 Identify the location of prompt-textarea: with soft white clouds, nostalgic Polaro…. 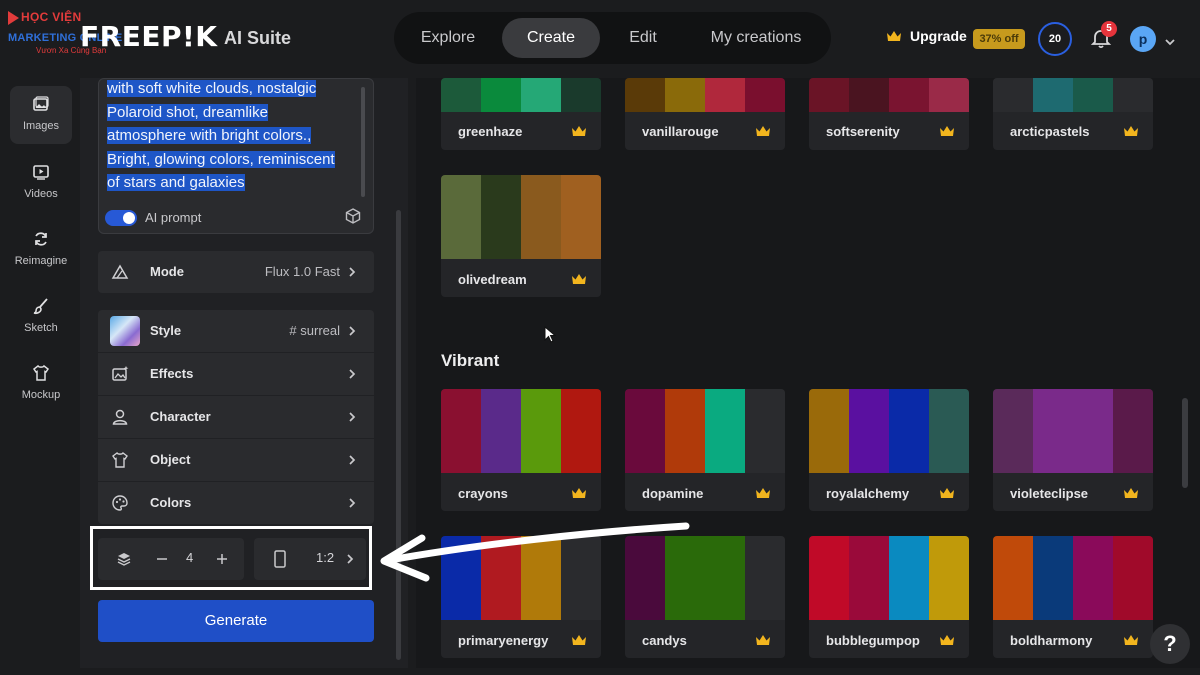
(236, 156).